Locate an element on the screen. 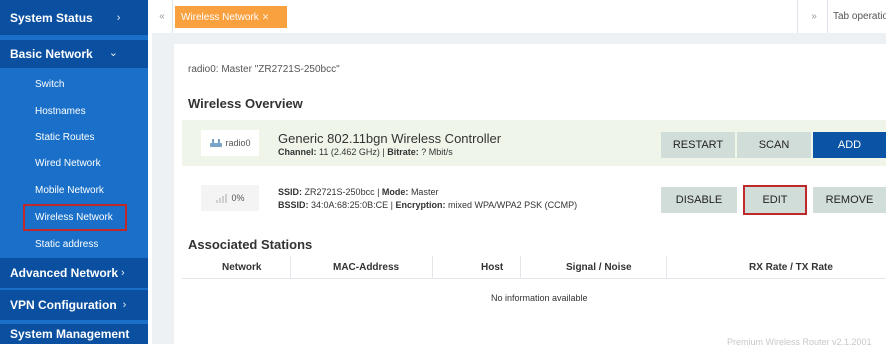  device-title: Generic 802.11bgn Wireless Controller is located at coordinates (390, 138).